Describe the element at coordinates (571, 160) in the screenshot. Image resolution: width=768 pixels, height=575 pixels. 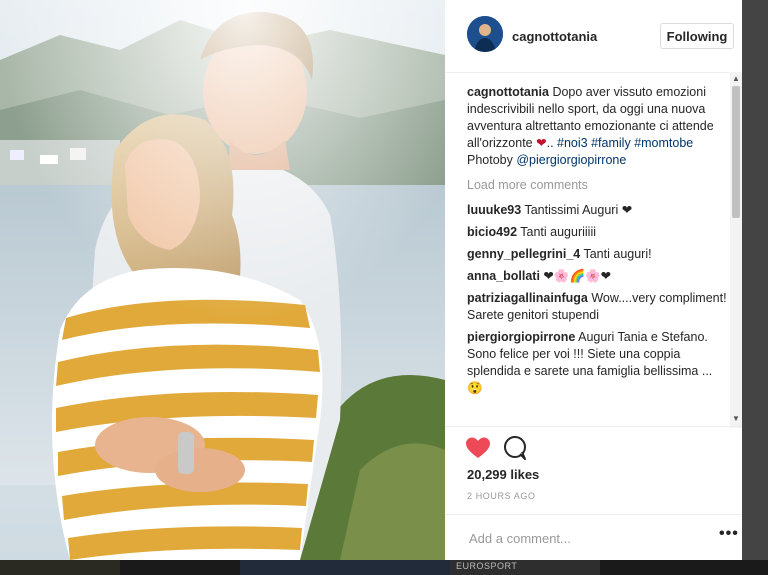
I see `mention-link: @piergiorgiopirrone` at that location.